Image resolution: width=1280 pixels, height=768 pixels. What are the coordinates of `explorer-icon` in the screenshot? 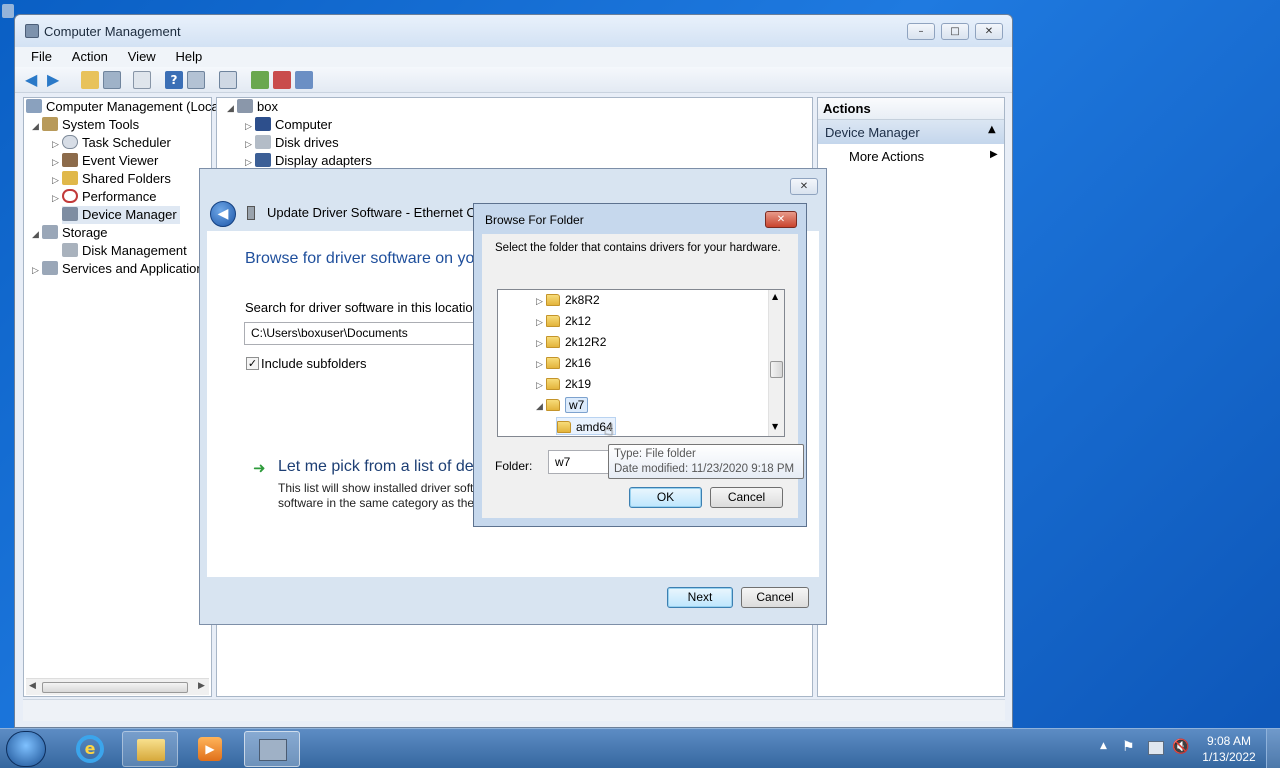 It's located at (150, 749).